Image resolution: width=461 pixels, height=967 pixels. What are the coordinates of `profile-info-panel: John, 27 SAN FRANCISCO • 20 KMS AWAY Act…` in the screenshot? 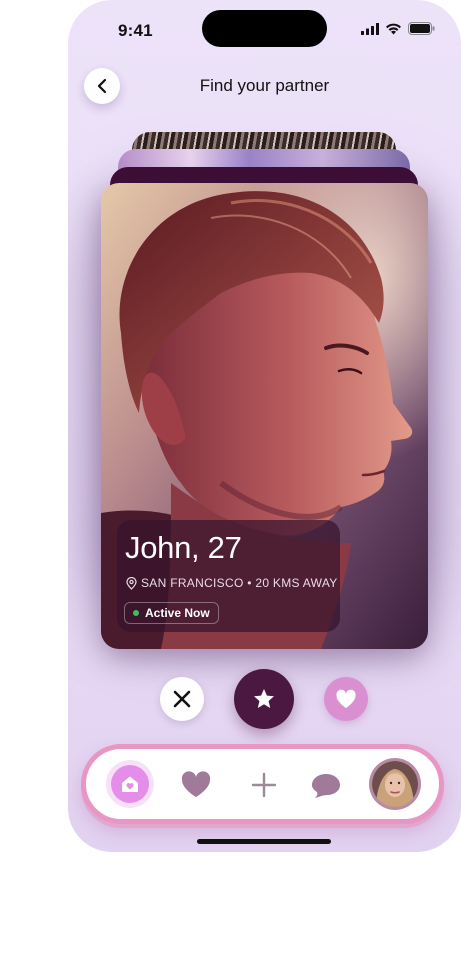 It's located at (228, 576).